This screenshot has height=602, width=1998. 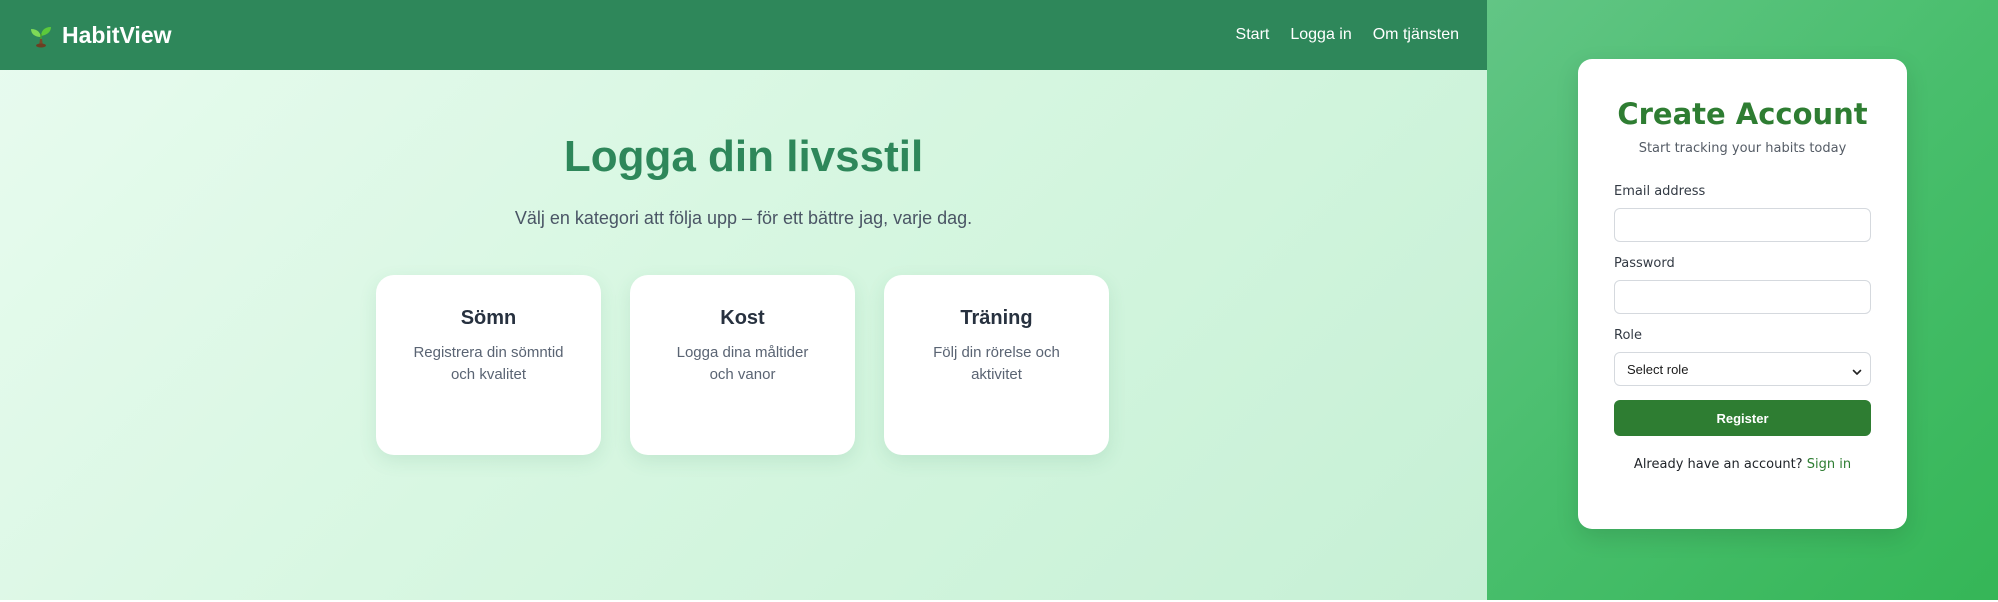 I want to click on category-card-diet: Kost Logga dina måltider och vanor, so click(x=742, y=365).